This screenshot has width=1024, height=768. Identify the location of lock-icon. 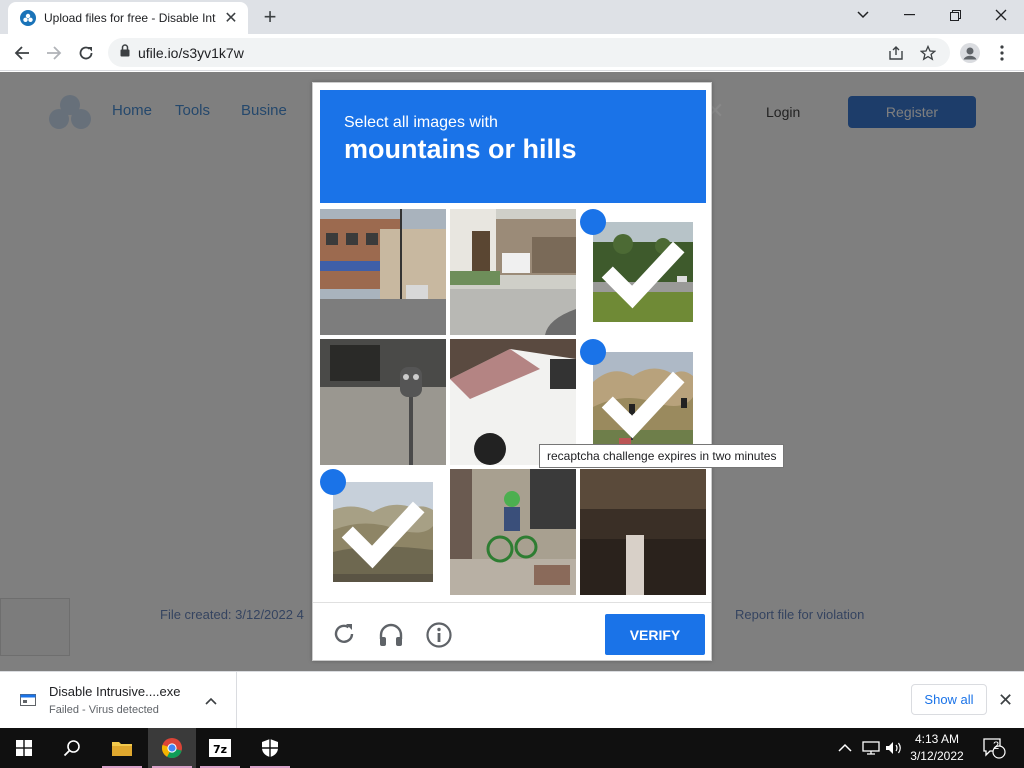
(125, 52).